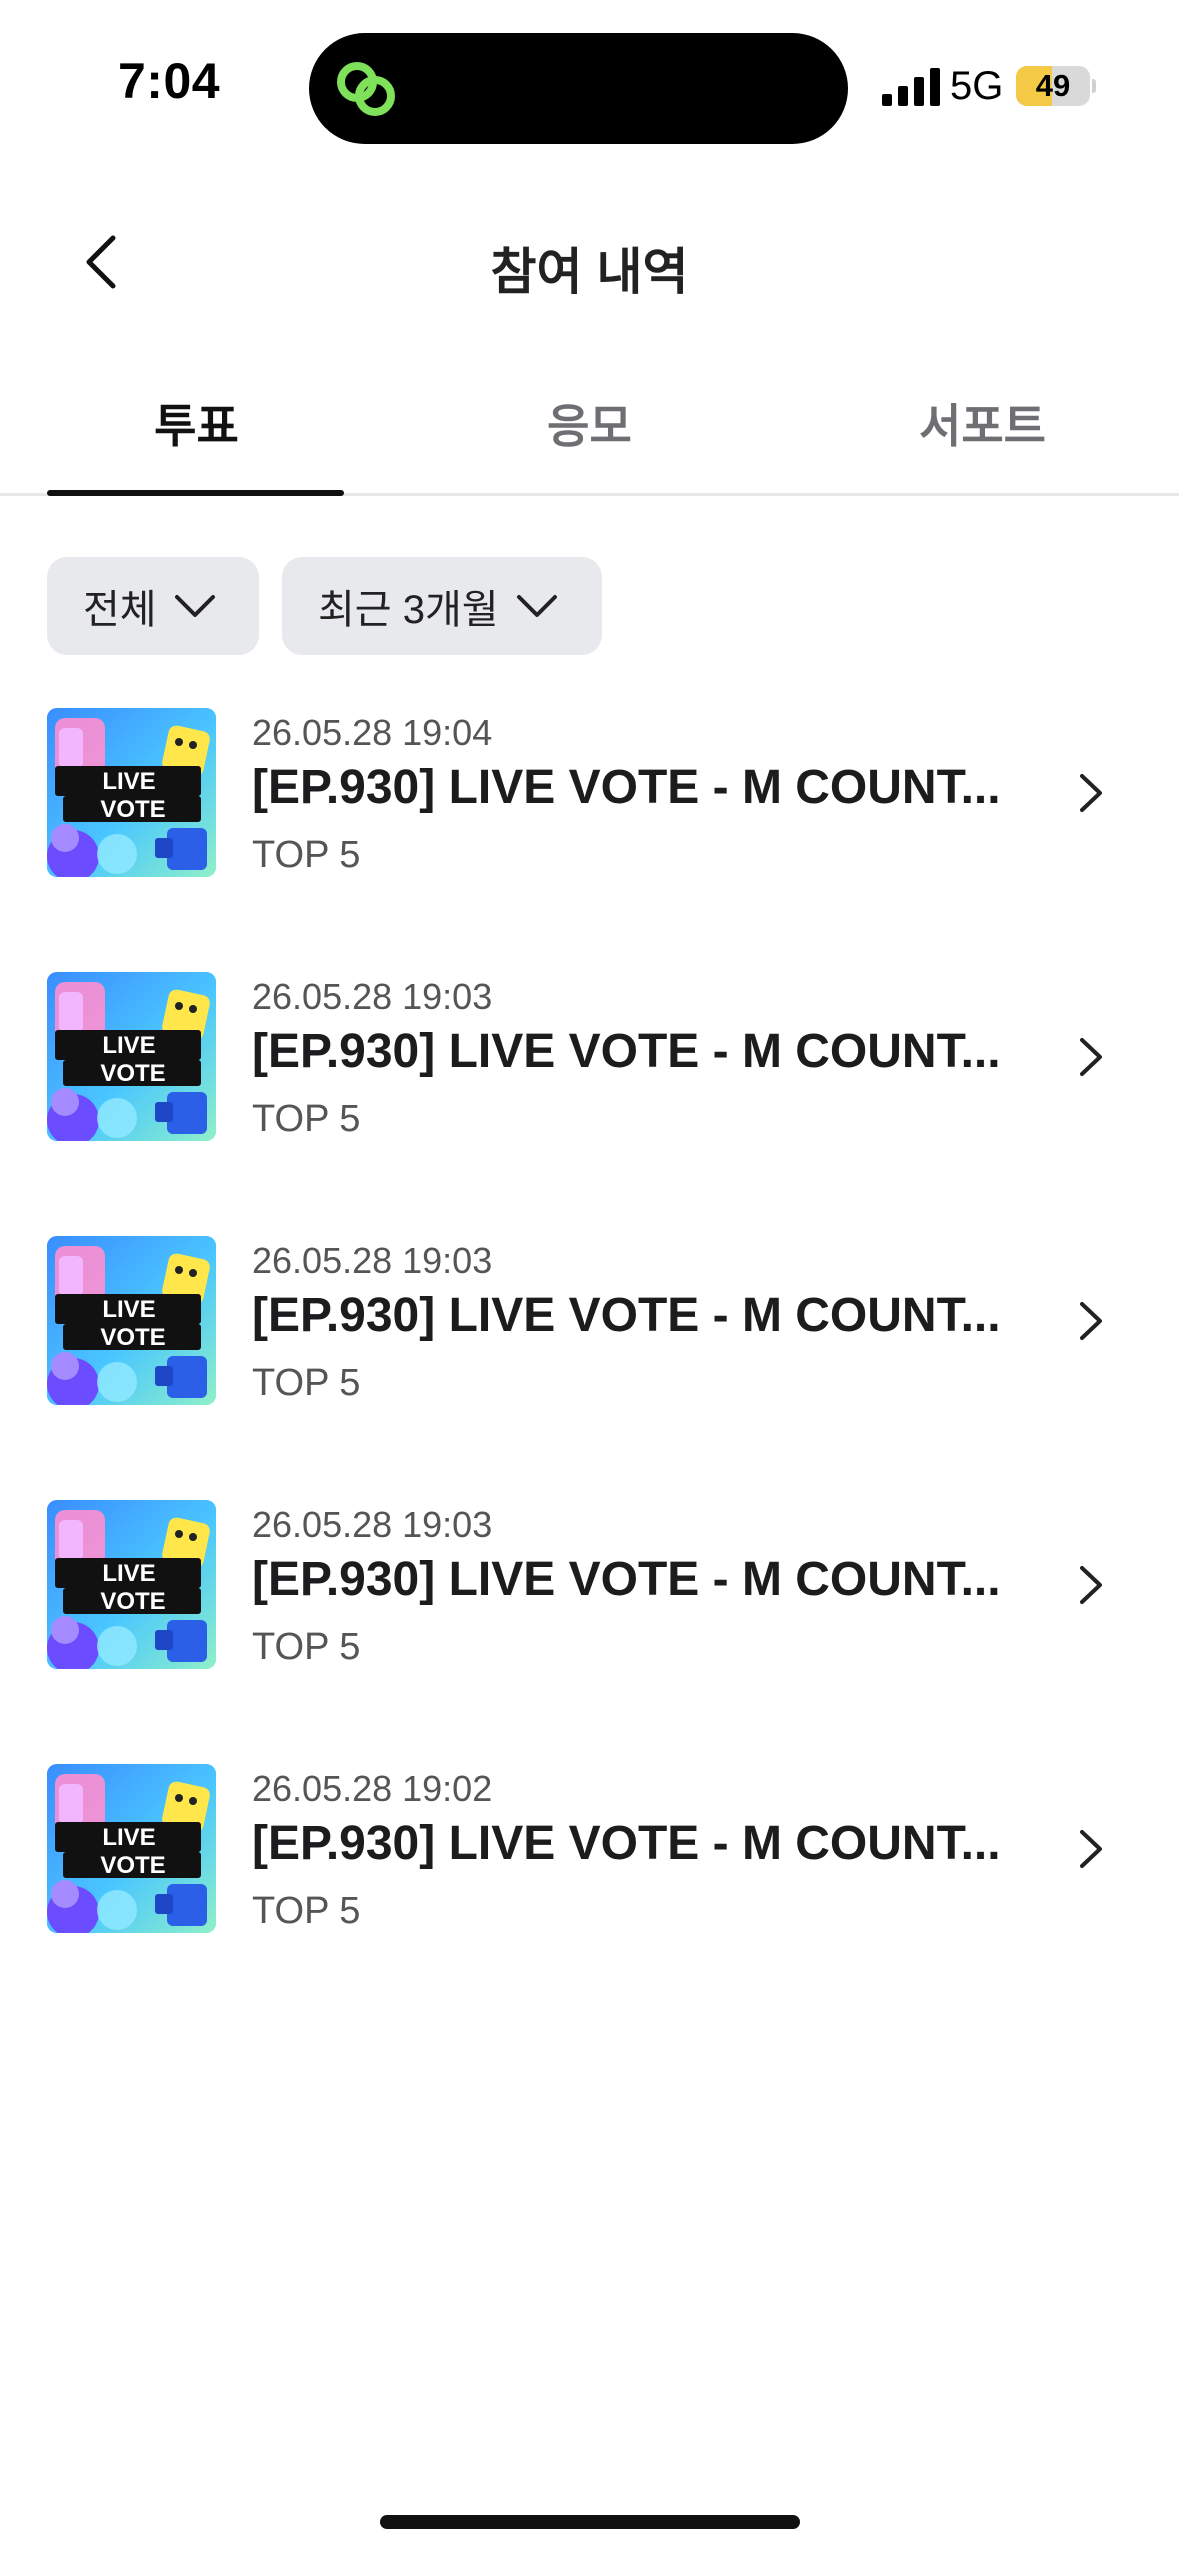 The image size is (1179, 2556). What do you see at coordinates (372, 1788) in the screenshot?
I see `item-date: 26.05.28 19:02` at bounding box center [372, 1788].